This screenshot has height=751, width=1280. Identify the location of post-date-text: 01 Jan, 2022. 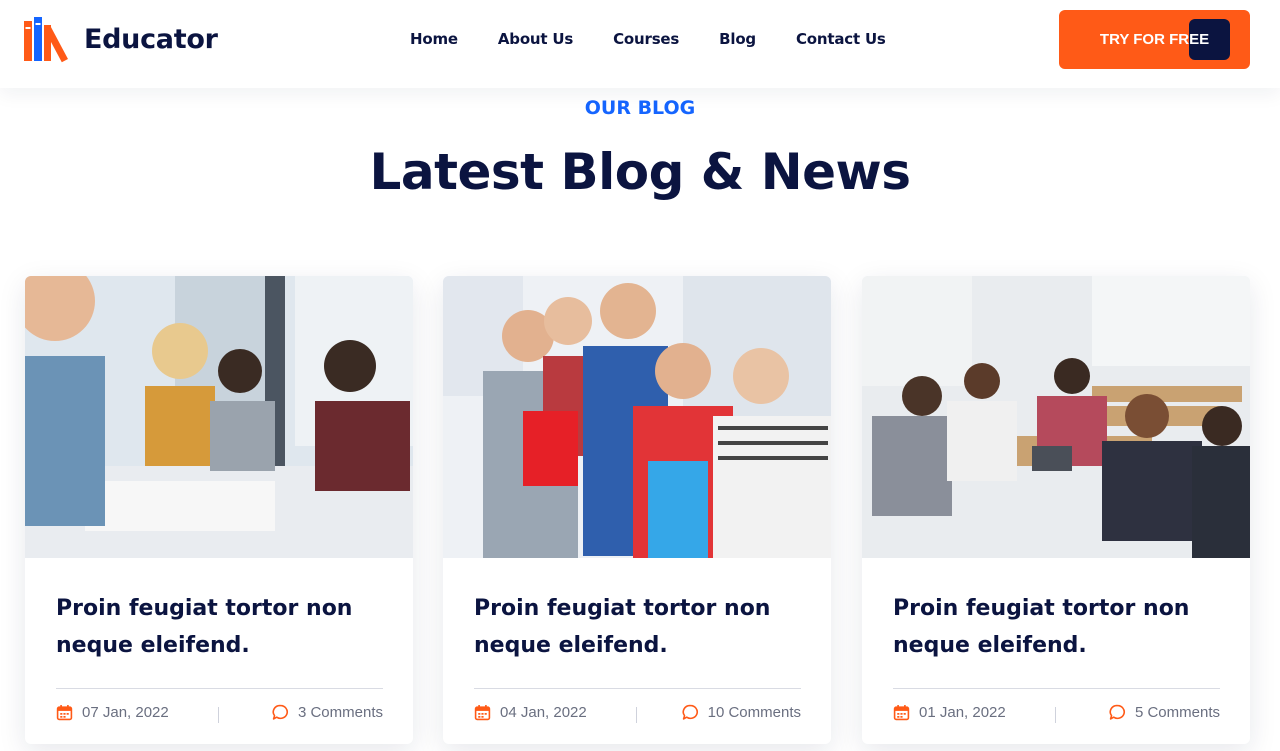
(962, 712).